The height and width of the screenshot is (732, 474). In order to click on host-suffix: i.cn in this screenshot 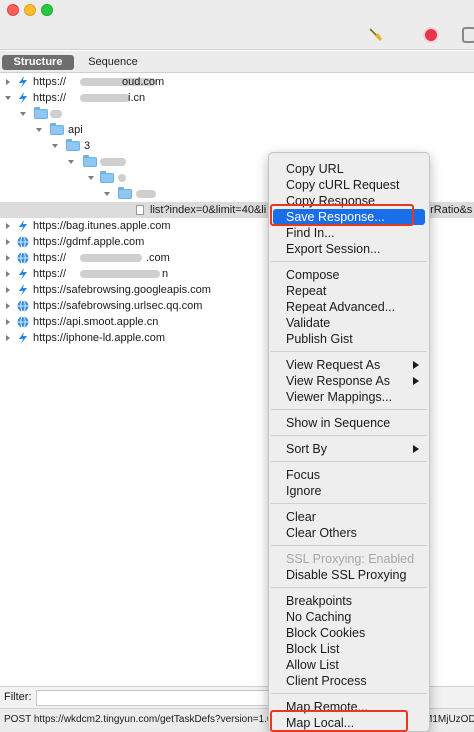, I will do `click(137, 98)`.